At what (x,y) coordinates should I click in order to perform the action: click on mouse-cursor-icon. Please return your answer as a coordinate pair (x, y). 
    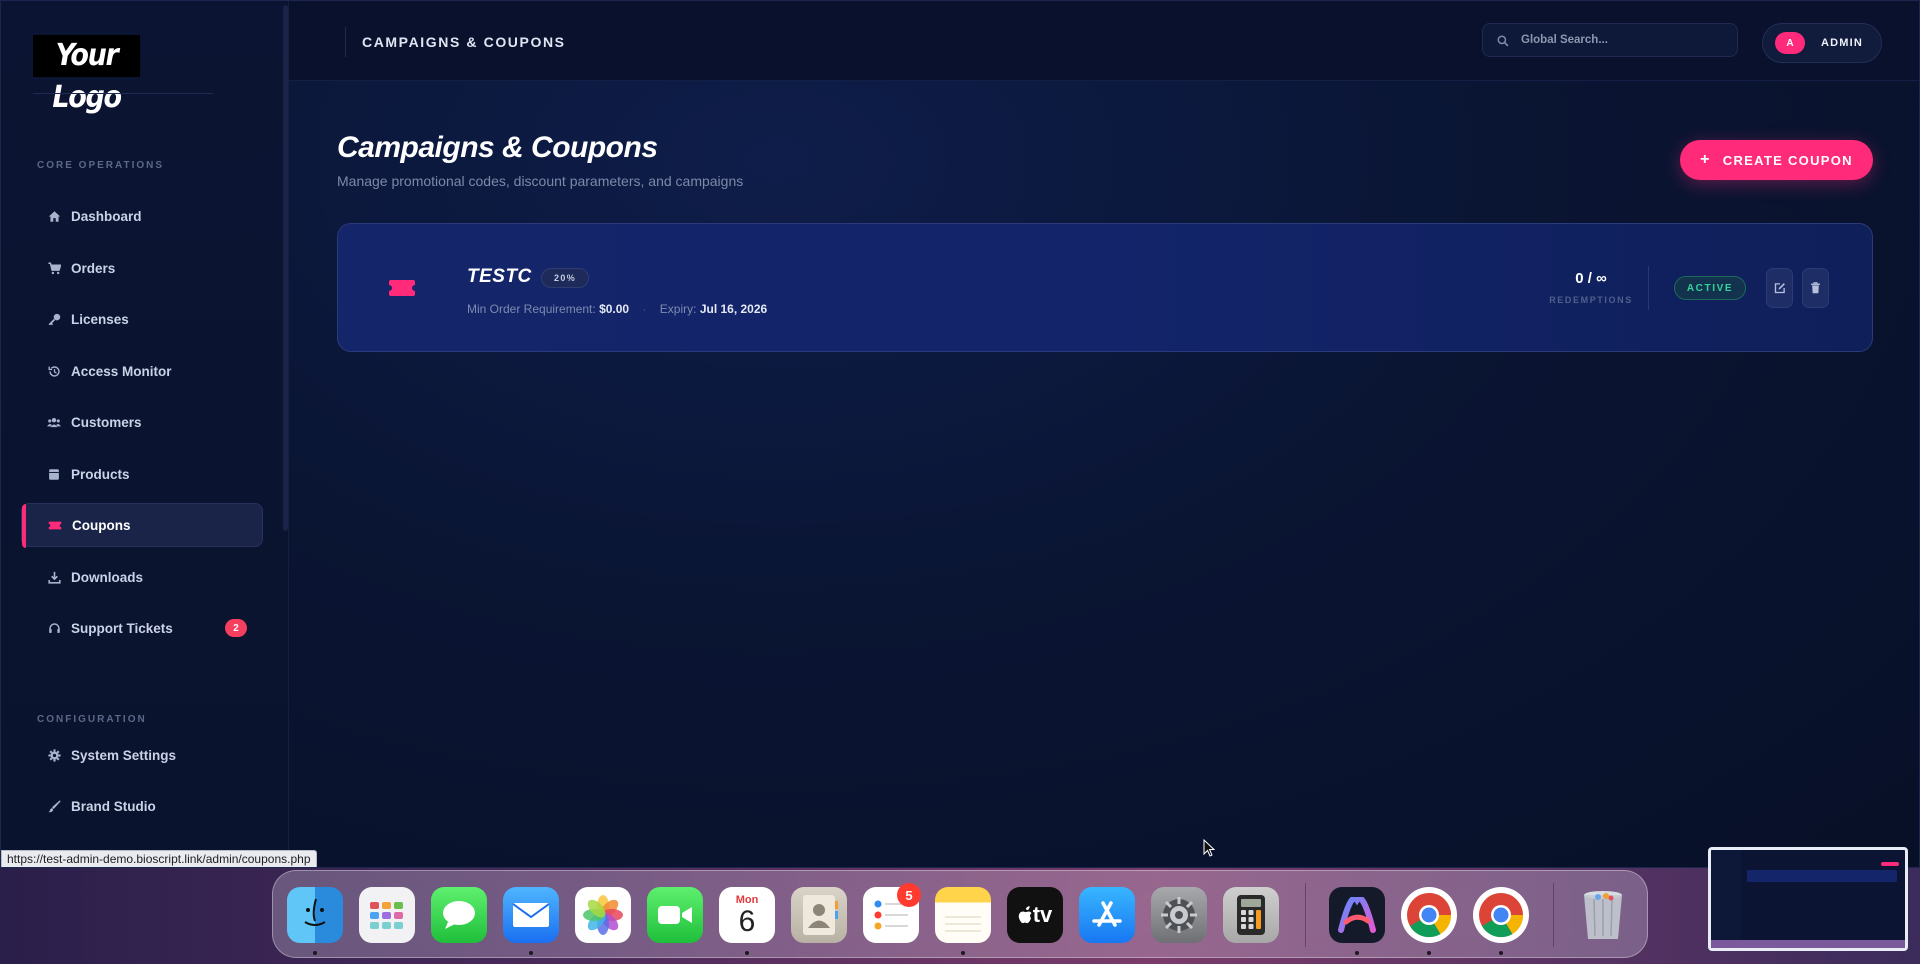
    Looking at the image, I should click on (1209, 848).